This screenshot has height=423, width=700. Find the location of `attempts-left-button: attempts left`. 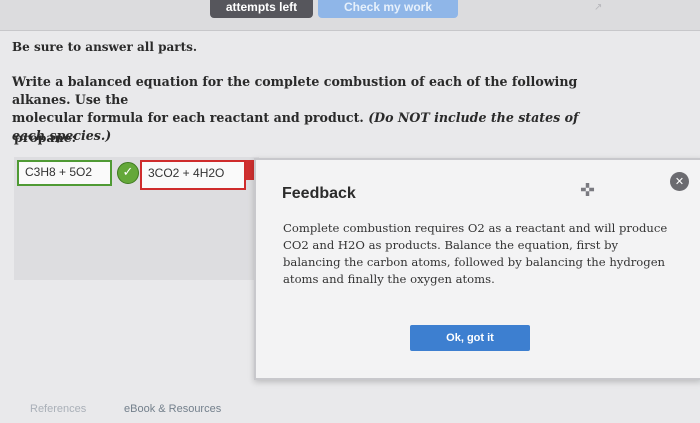

attempts-left-button: attempts left is located at coordinates (261, 9).